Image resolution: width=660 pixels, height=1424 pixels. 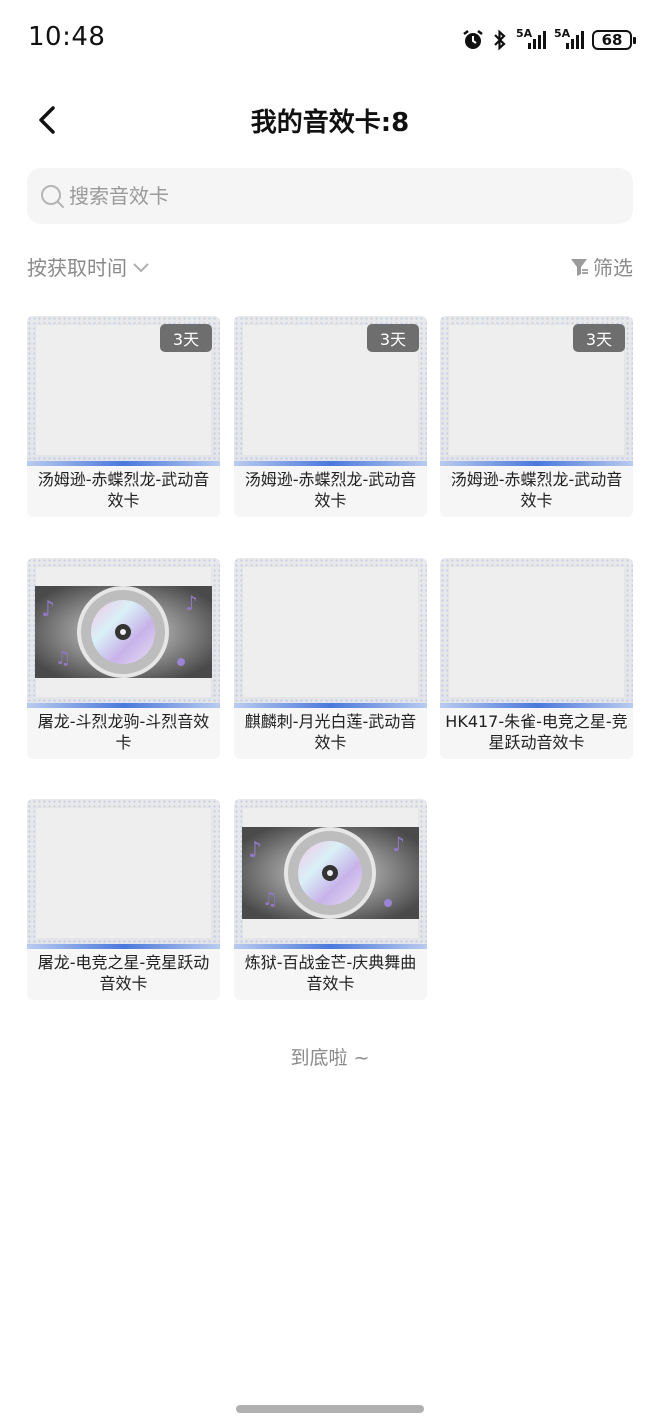 I want to click on alarm-icon, so click(x=473, y=40).